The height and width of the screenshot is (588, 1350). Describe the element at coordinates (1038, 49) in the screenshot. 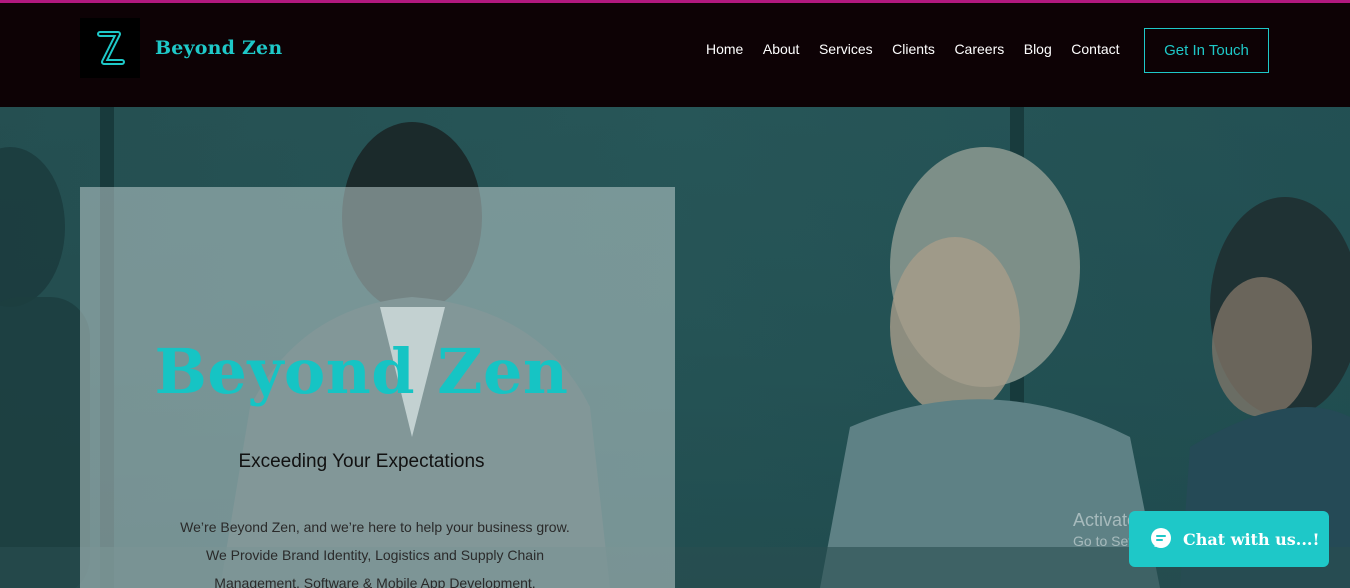

I see `nav-blog: Blog` at that location.